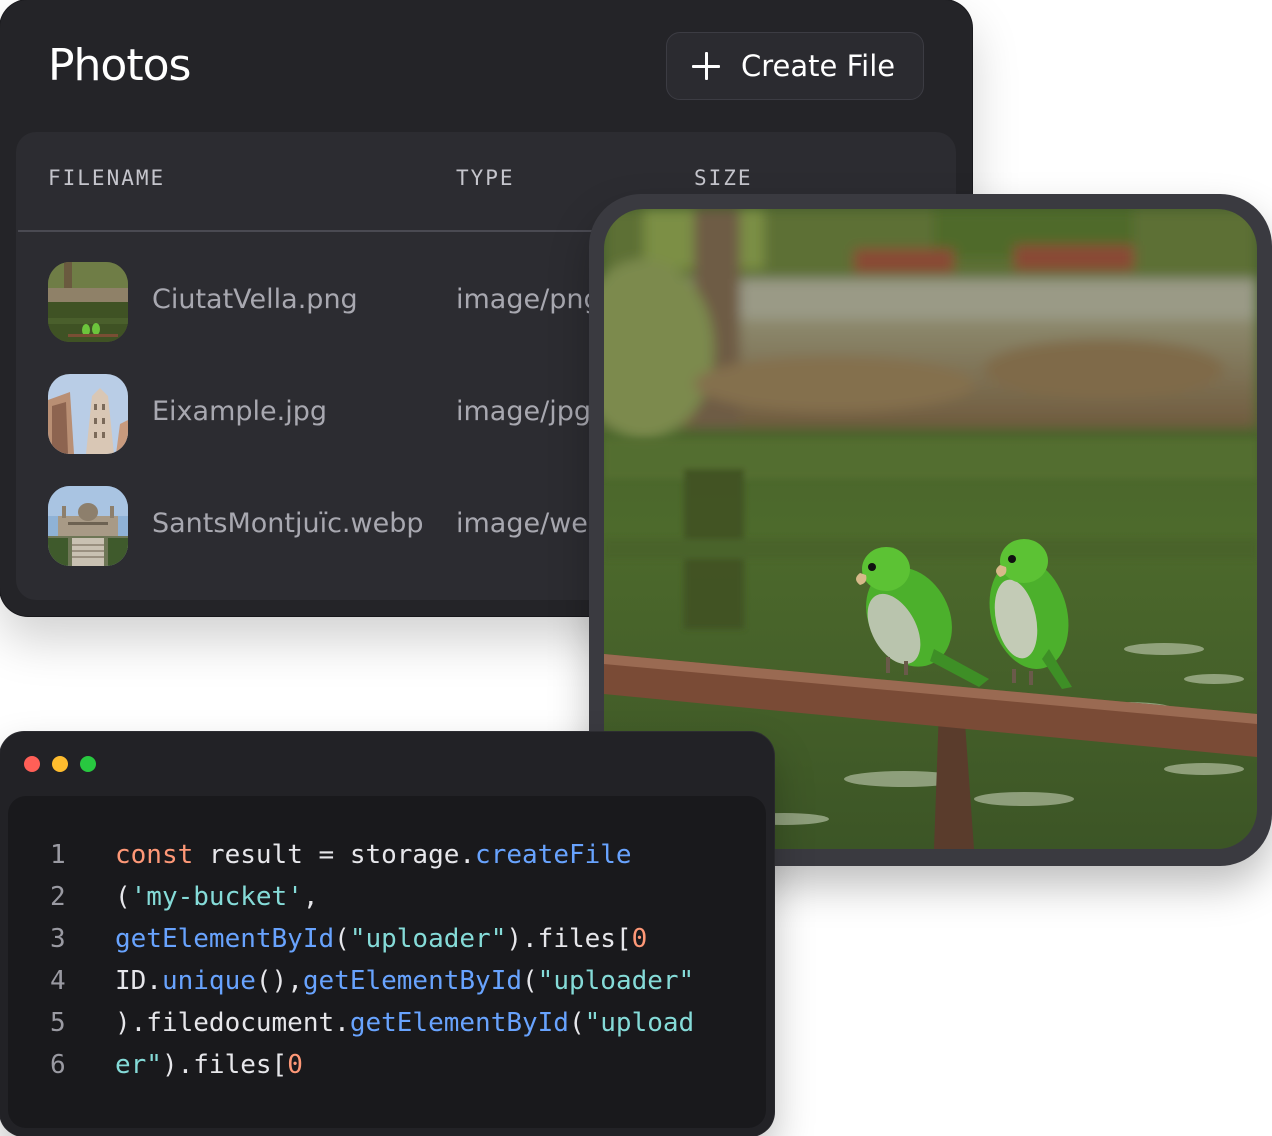 The image size is (1272, 1136). I want to click on code-token: unique, so click(208, 981).